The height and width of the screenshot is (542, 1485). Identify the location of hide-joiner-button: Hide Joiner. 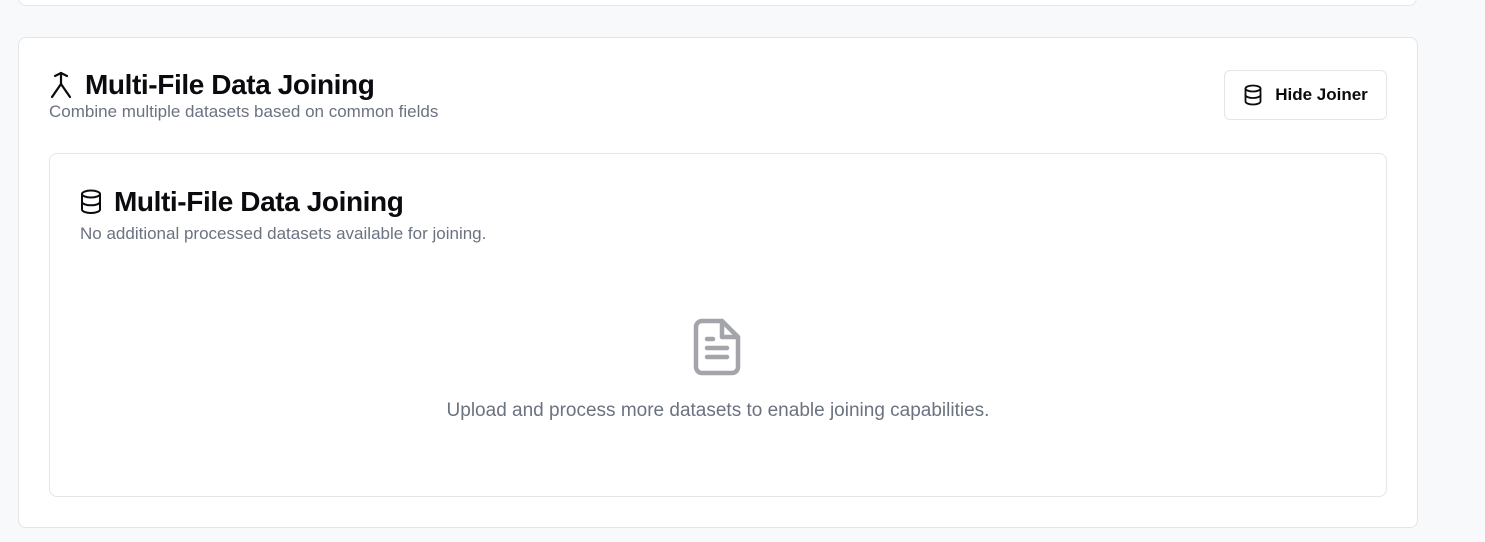
(1305, 95).